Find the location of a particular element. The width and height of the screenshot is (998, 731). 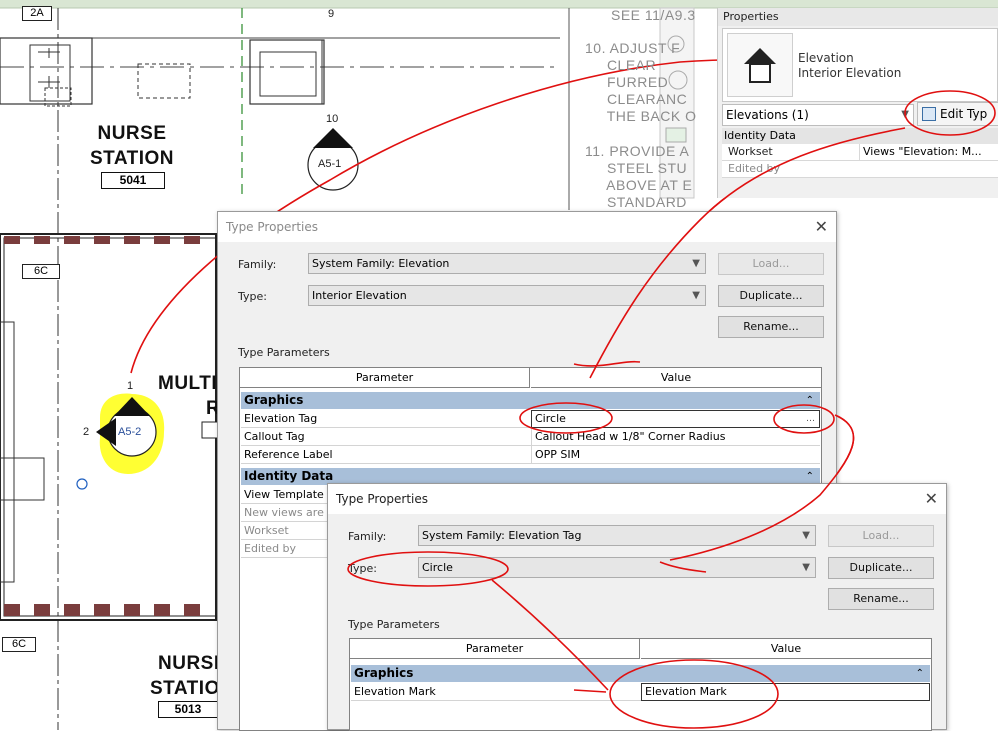

sheet-note-ref: SEE 11/A9.3 is located at coordinates (653, 15).